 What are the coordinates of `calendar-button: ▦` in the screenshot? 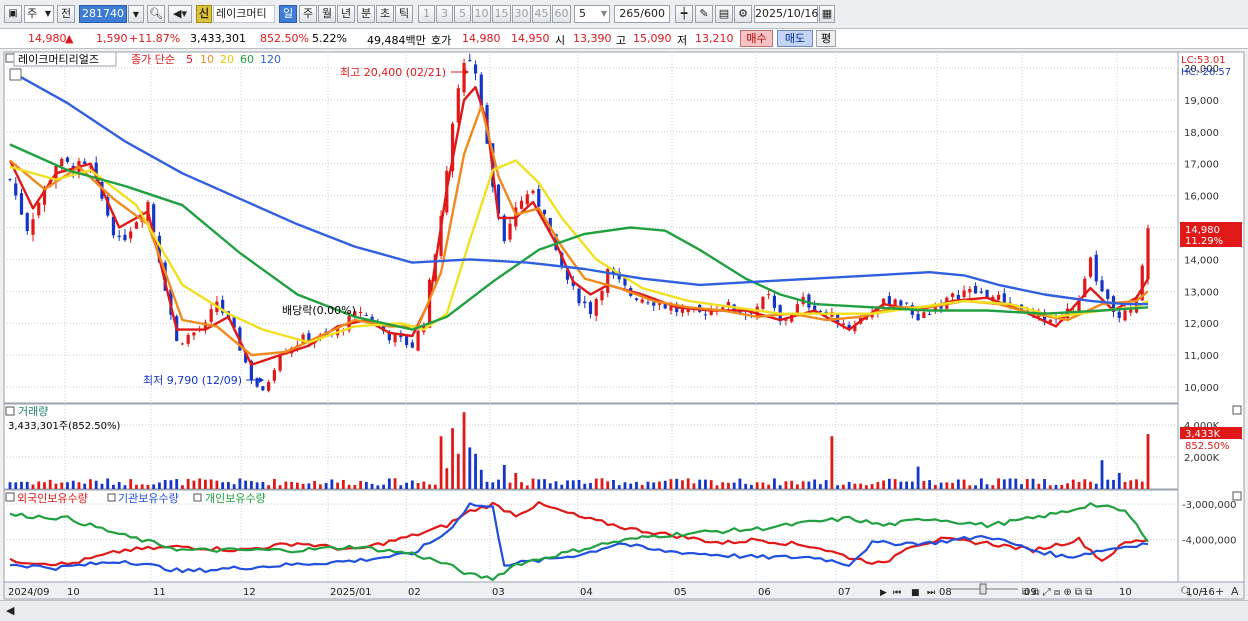 It's located at (827, 14).